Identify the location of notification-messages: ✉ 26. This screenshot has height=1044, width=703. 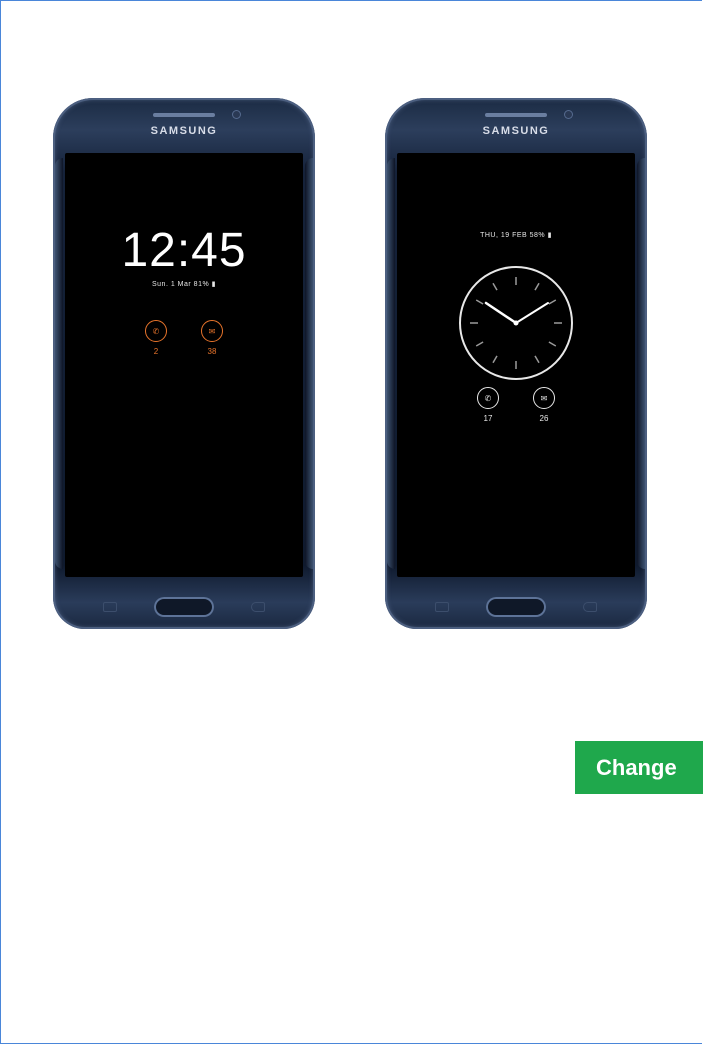
(544, 405).